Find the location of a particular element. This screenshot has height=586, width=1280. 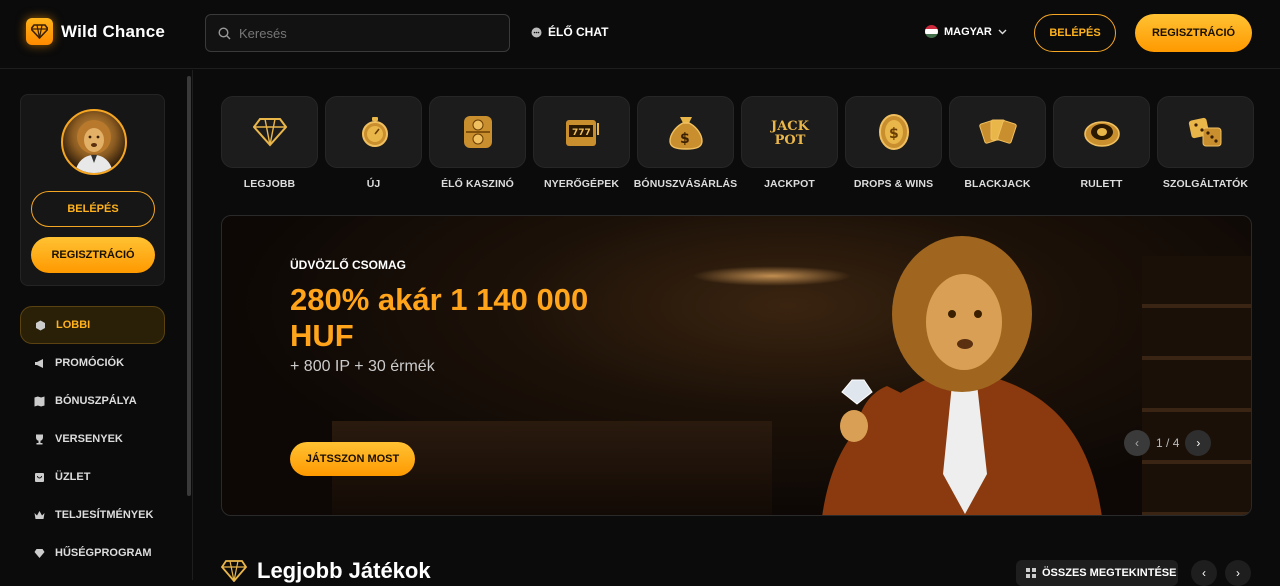

category-legjobb: LEGJOBB is located at coordinates (269, 143).